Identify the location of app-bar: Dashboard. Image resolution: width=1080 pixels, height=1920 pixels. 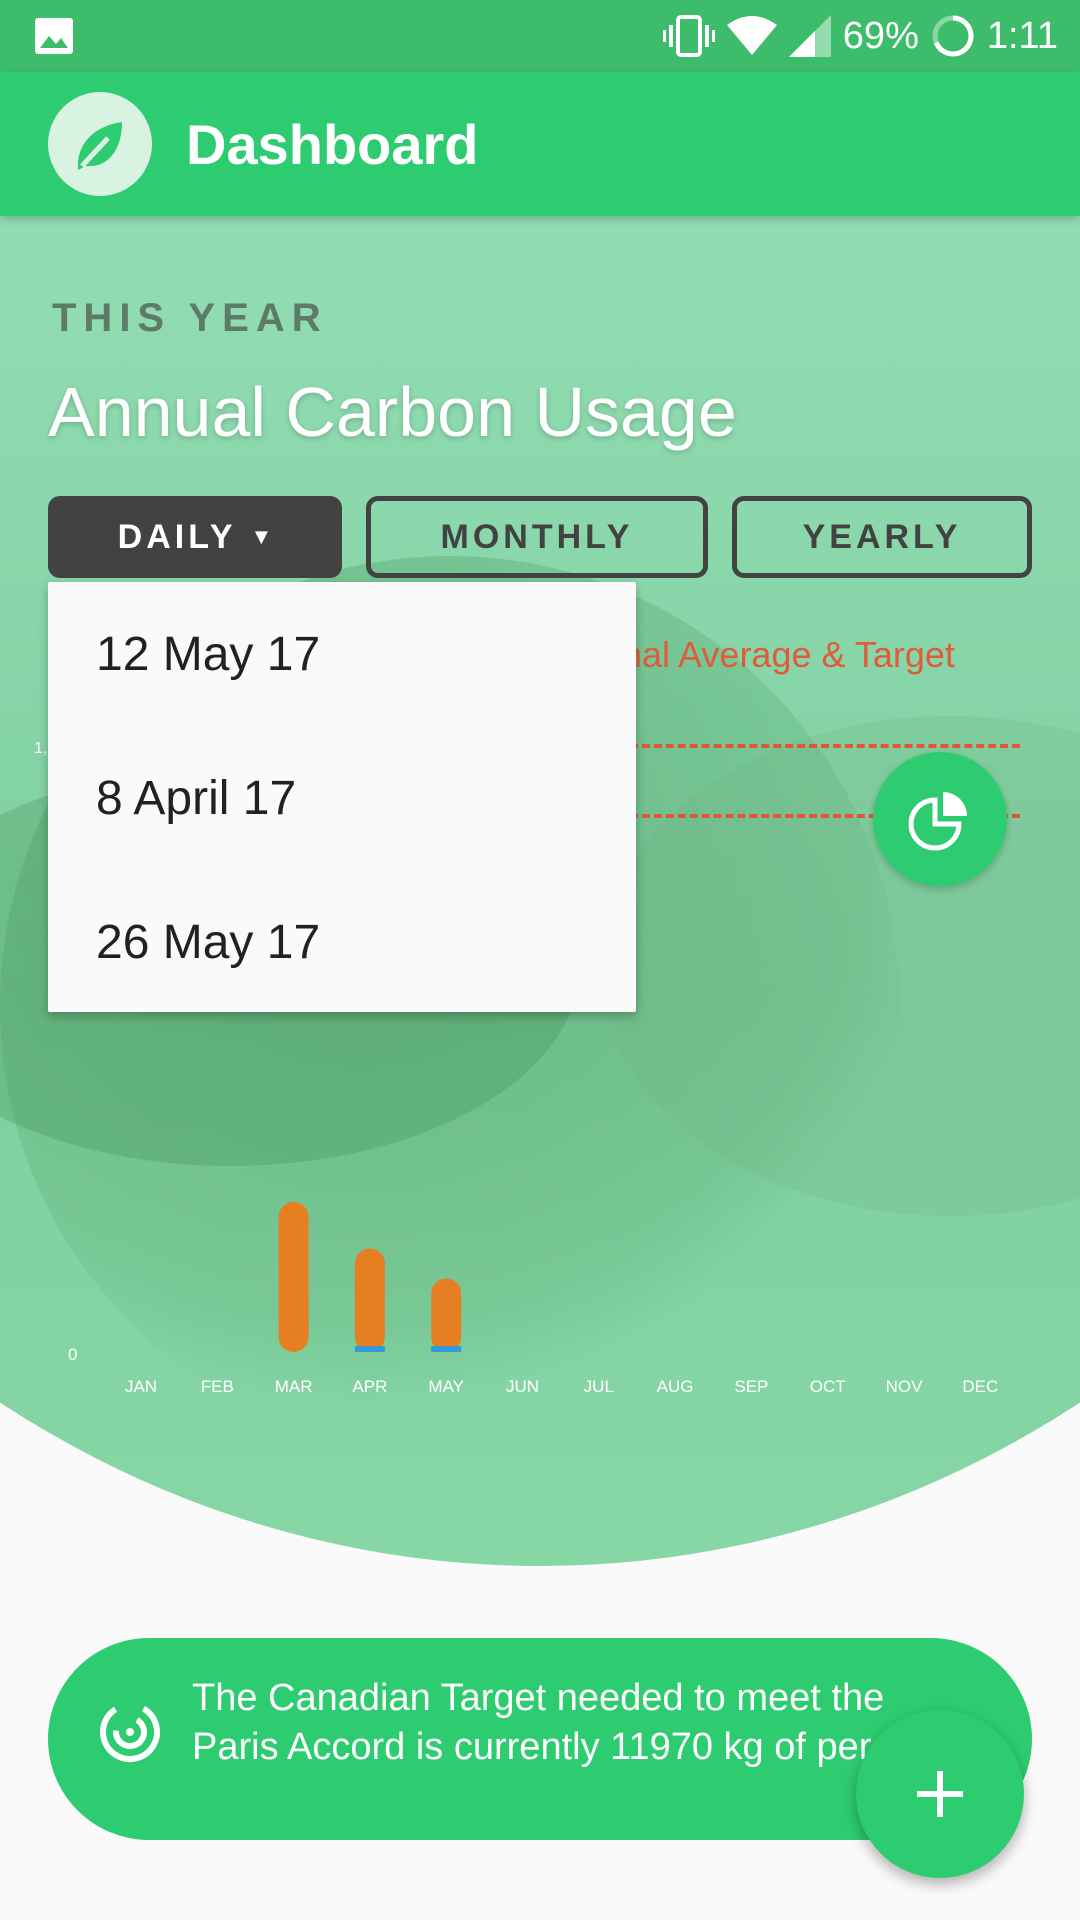
(540, 144).